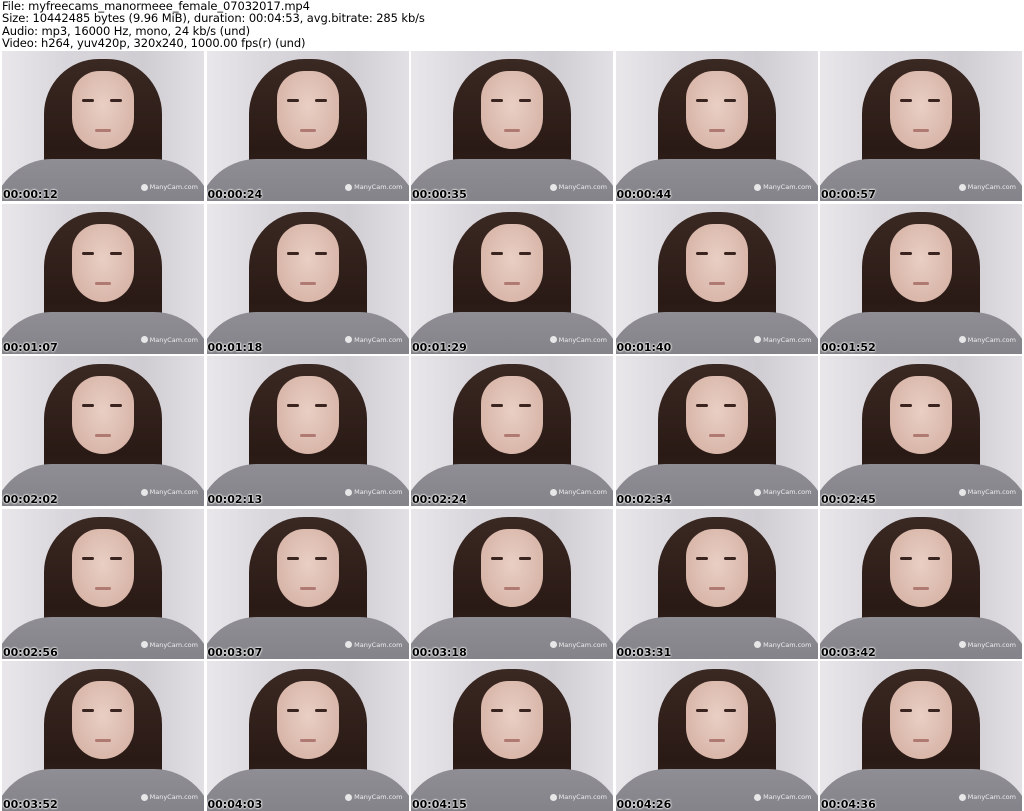 This screenshot has height=811, width=1024. I want to click on timestamp-label: 00:03:31, so click(644, 652).